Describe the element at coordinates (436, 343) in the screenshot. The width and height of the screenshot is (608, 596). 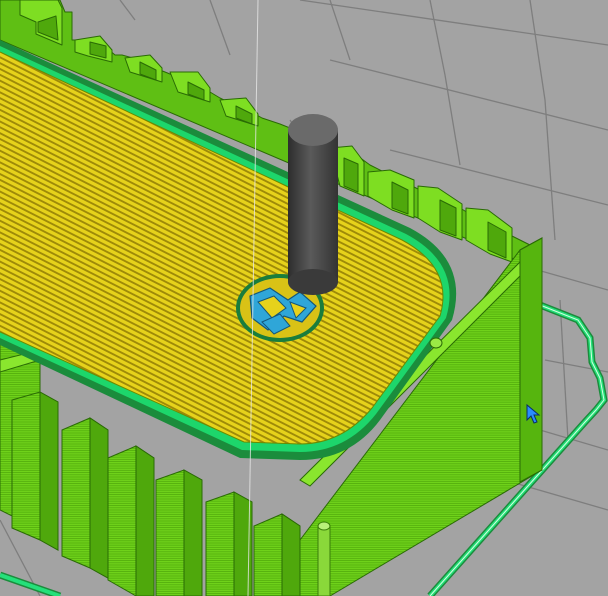
I see `seam-marker` at that location.